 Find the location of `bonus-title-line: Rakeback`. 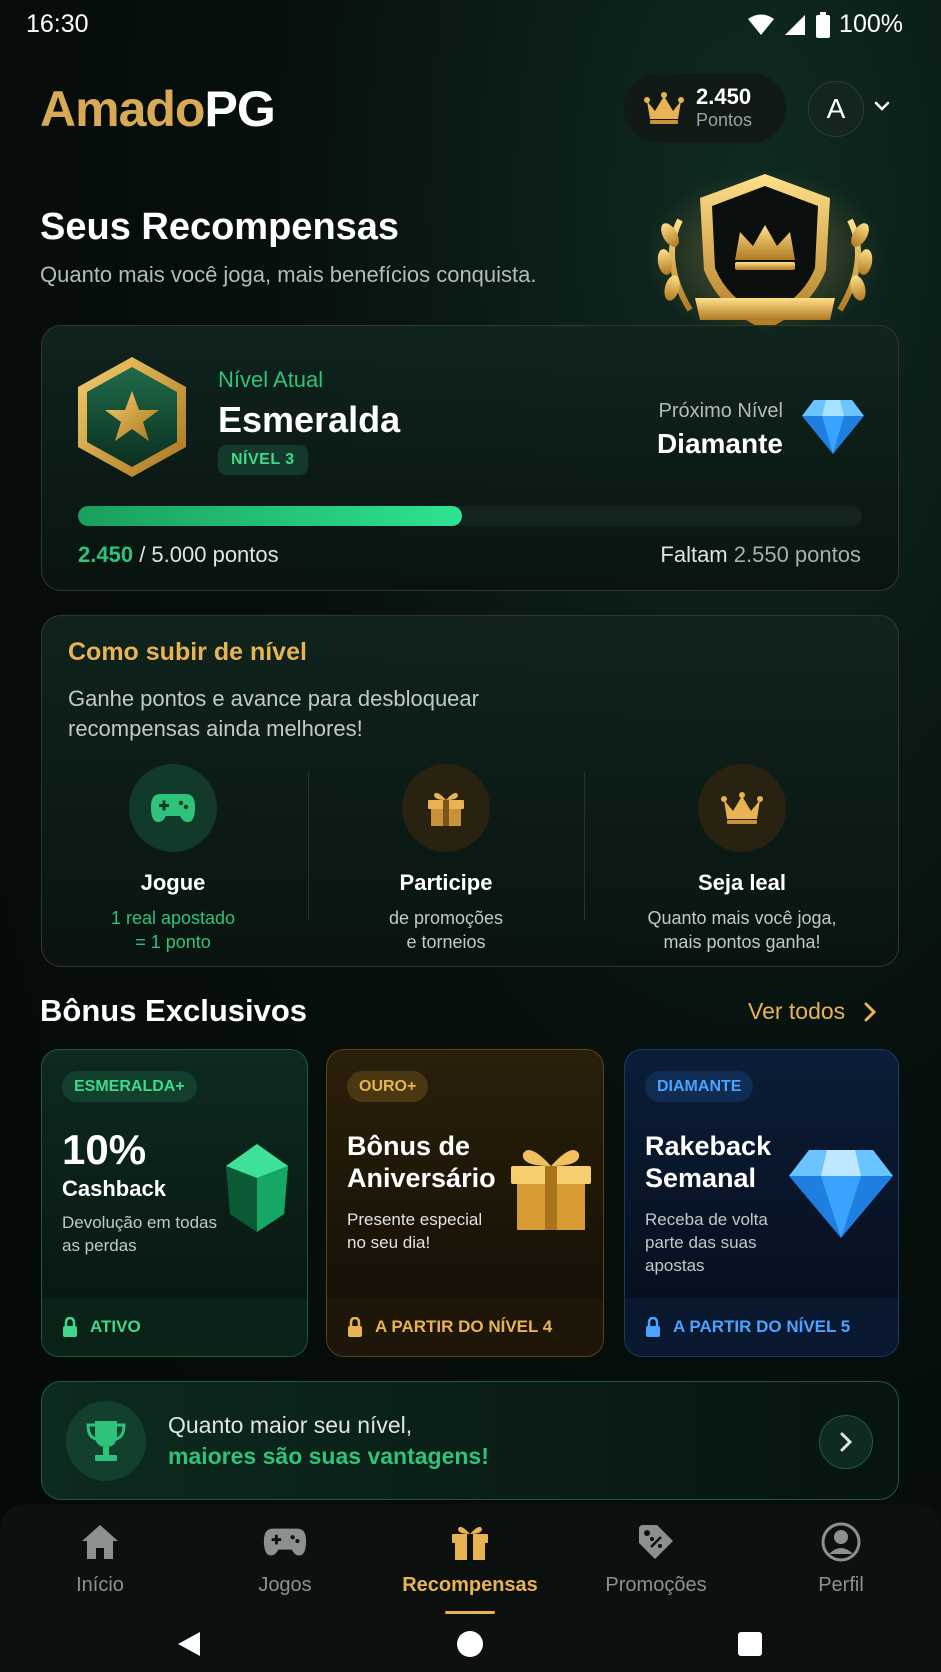

bonus-title-line: Rakeback is located at coordinates (708, 1146).